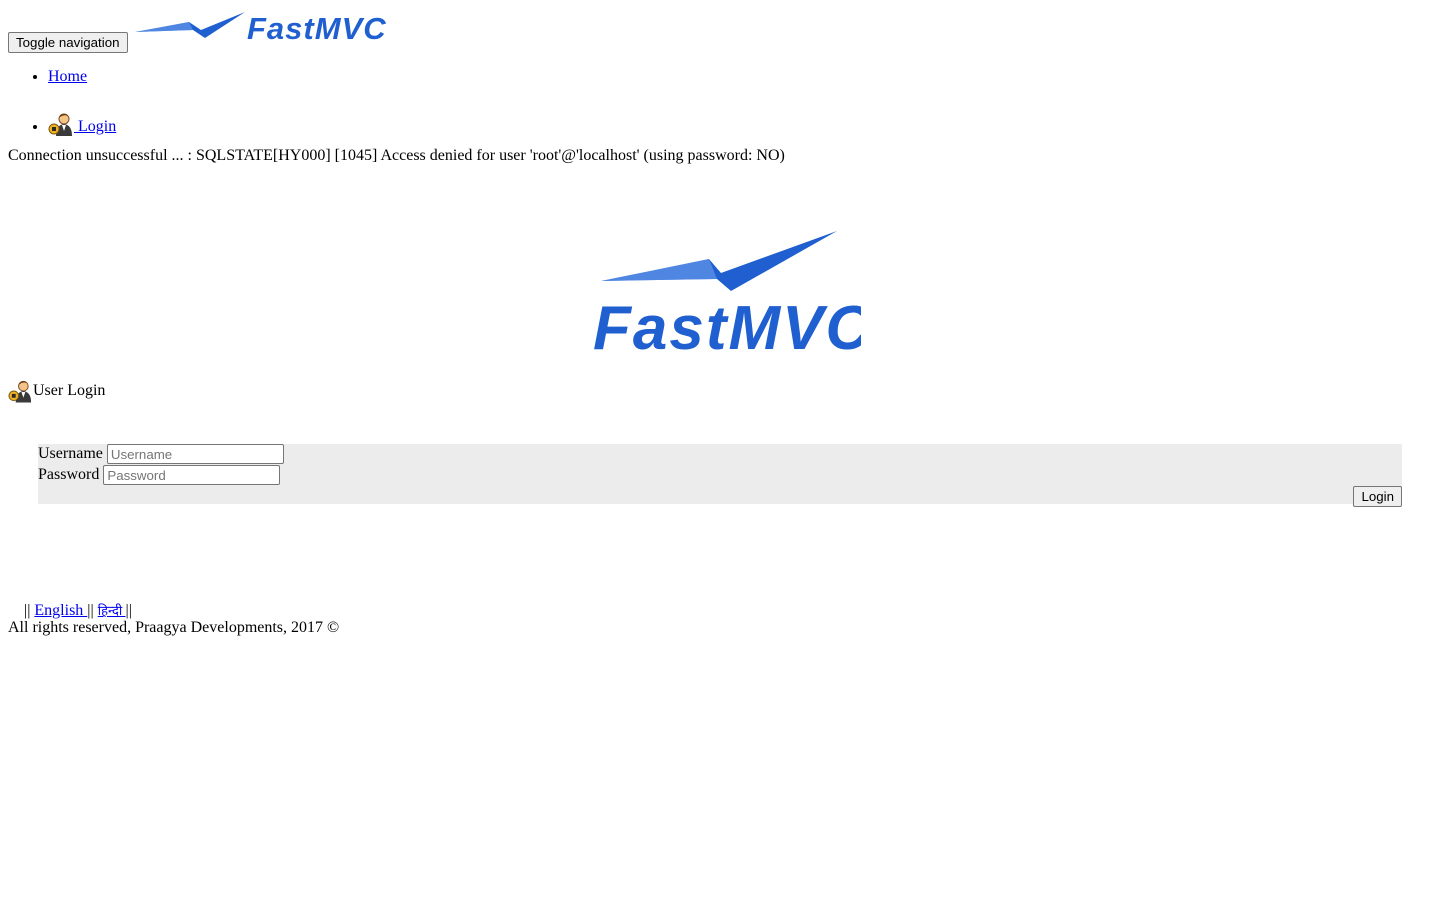 Image resolution: width=1440 pixels, height=900 pixels. What do you see at coordinates (60, 610) in the screenshot?
I see `language-link-english: English` at bounding box center [60, 610].